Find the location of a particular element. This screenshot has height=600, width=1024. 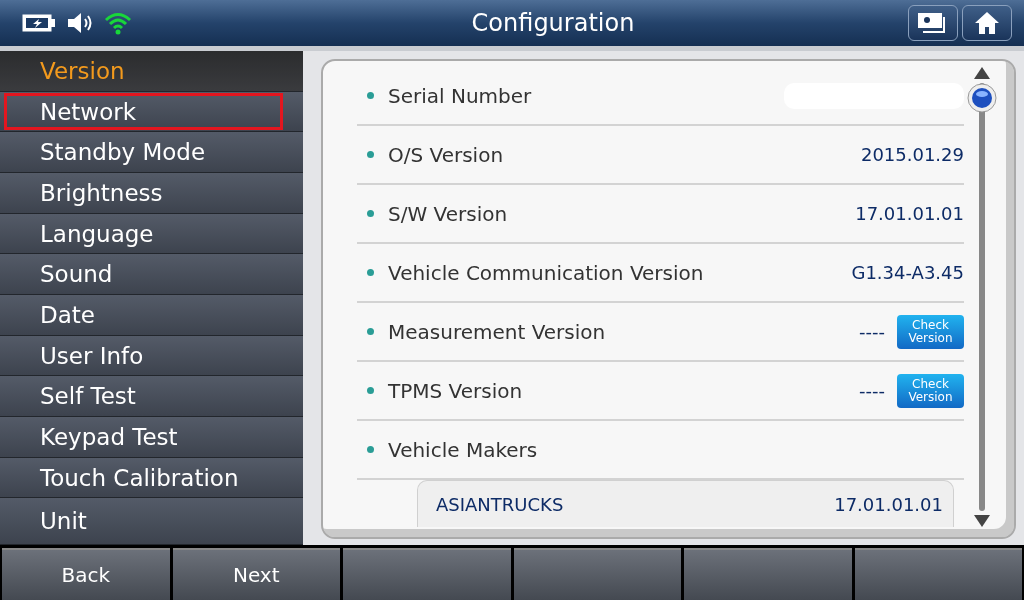

battery-icon is located at coordinates (39, 23).